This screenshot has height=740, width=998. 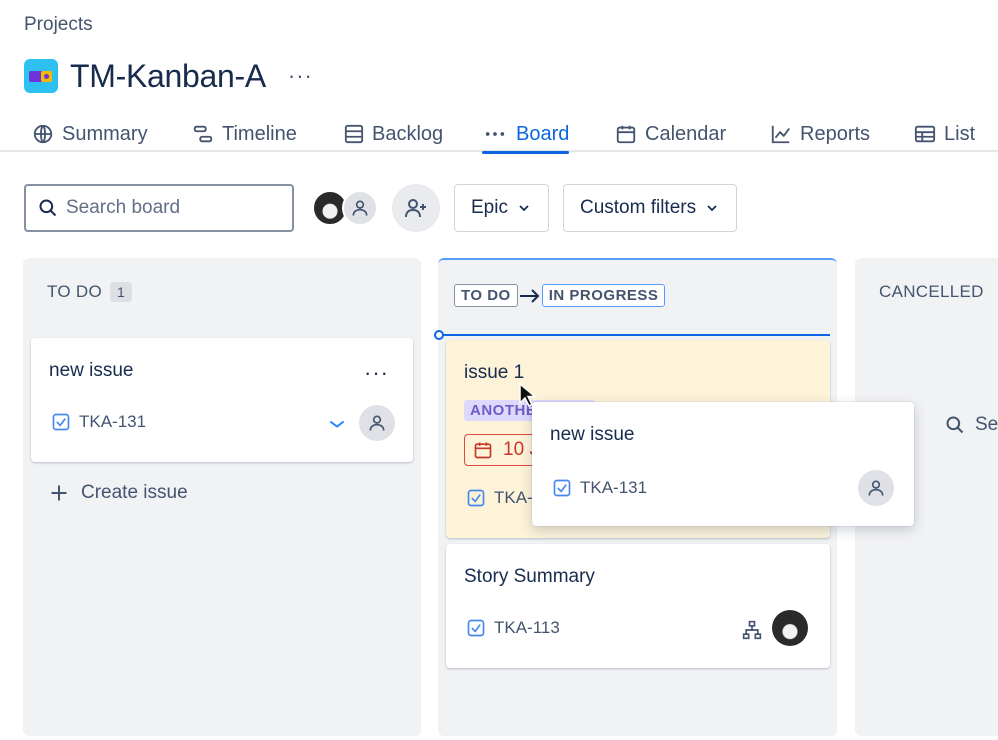 I want to click on priority-low-icon, so click(x=337, y=424).